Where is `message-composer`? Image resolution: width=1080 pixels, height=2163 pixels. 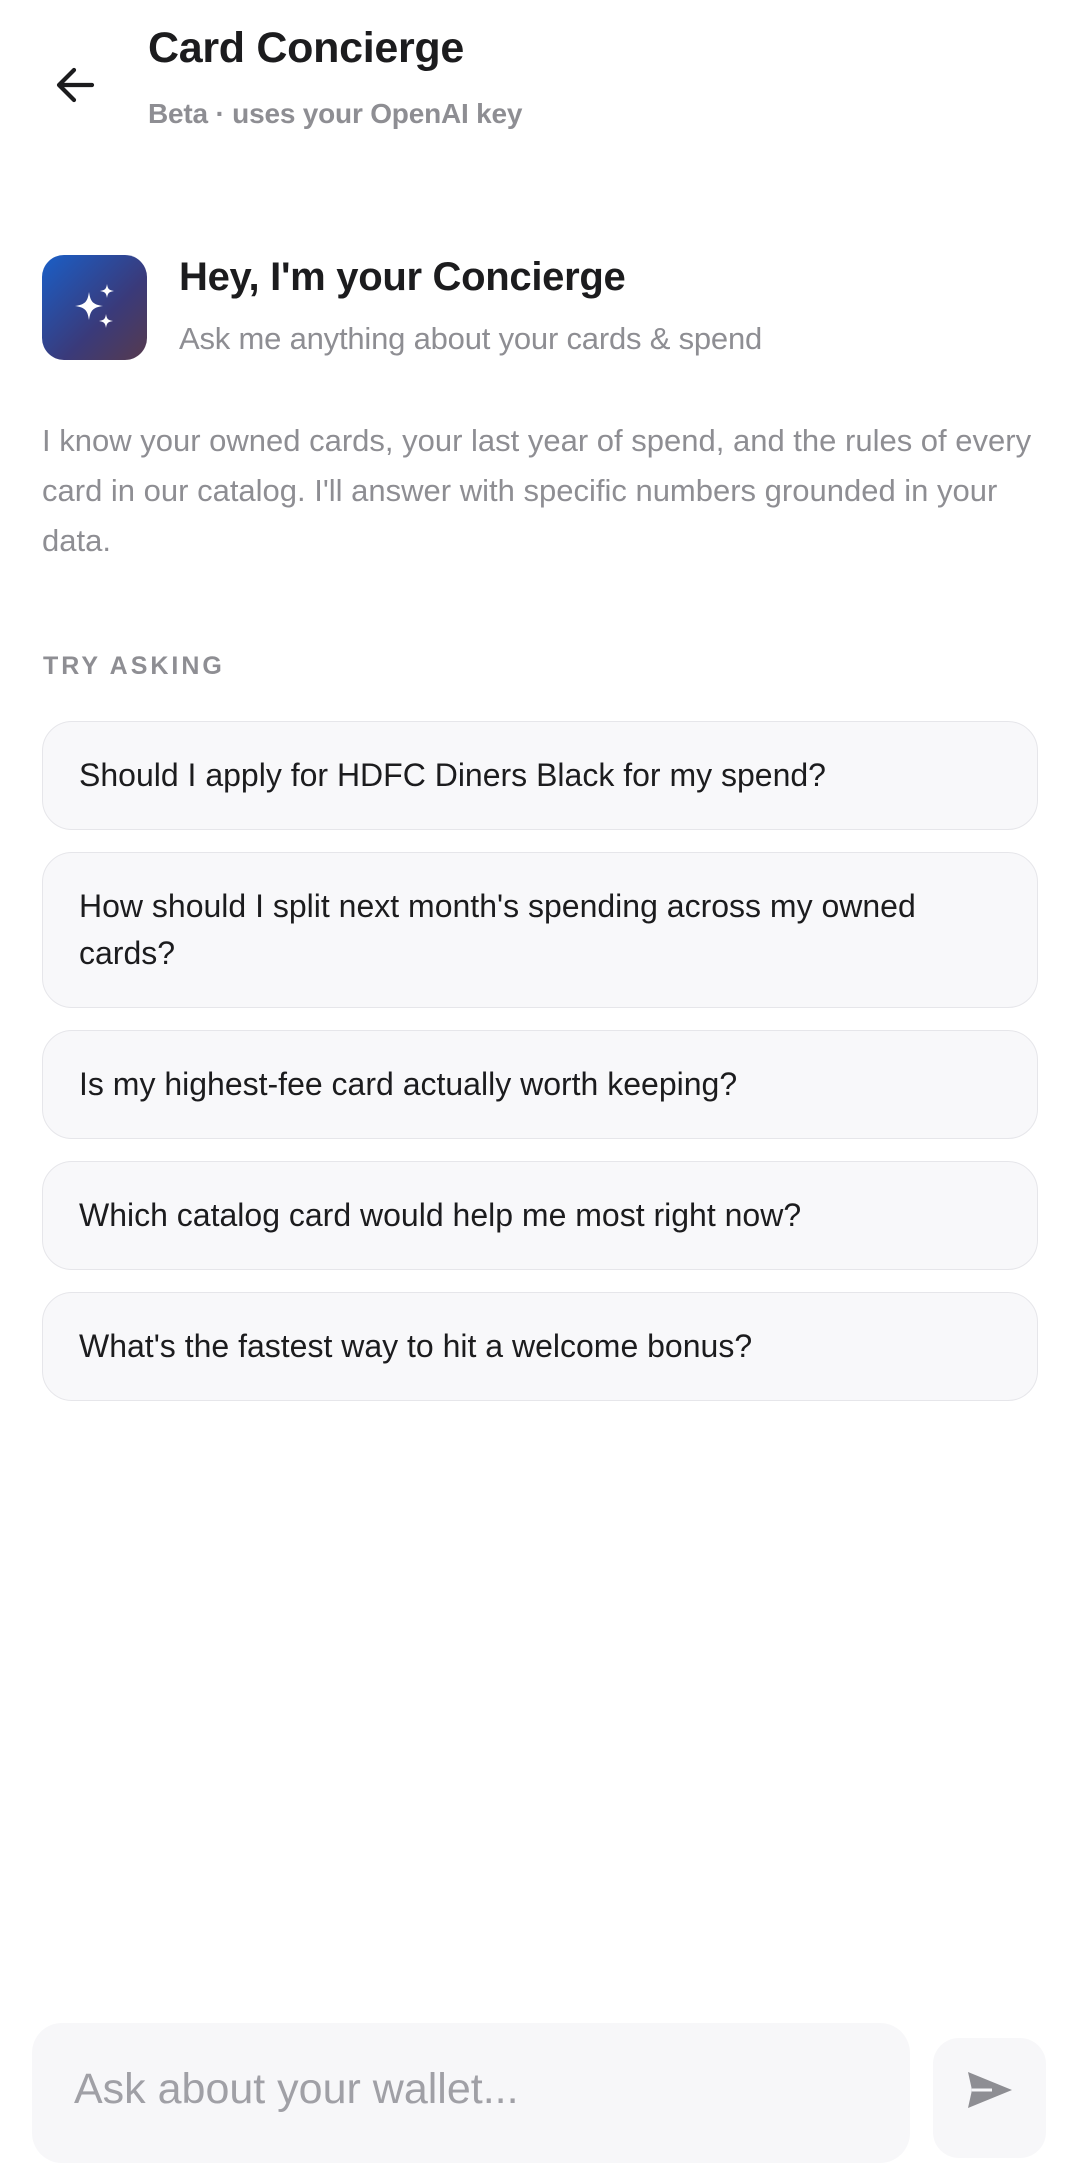
message-composer is located at coordinates (471, 2093).